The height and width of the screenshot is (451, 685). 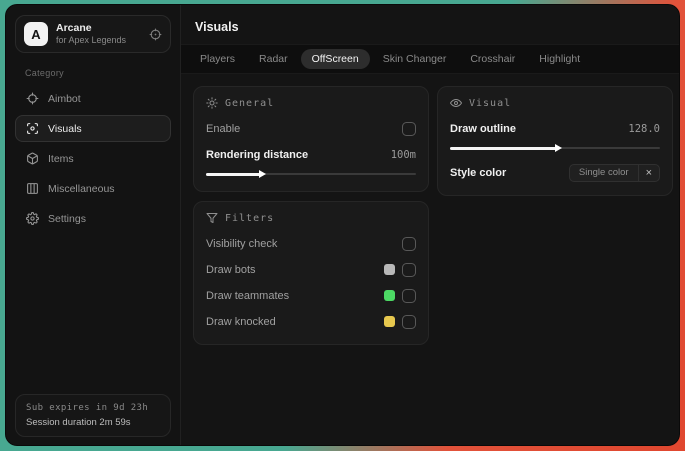 What do you see at coordinates (409, 243) in the screenshot?
I see `visibility-check-checkbox` at bounding box center [409, 243].